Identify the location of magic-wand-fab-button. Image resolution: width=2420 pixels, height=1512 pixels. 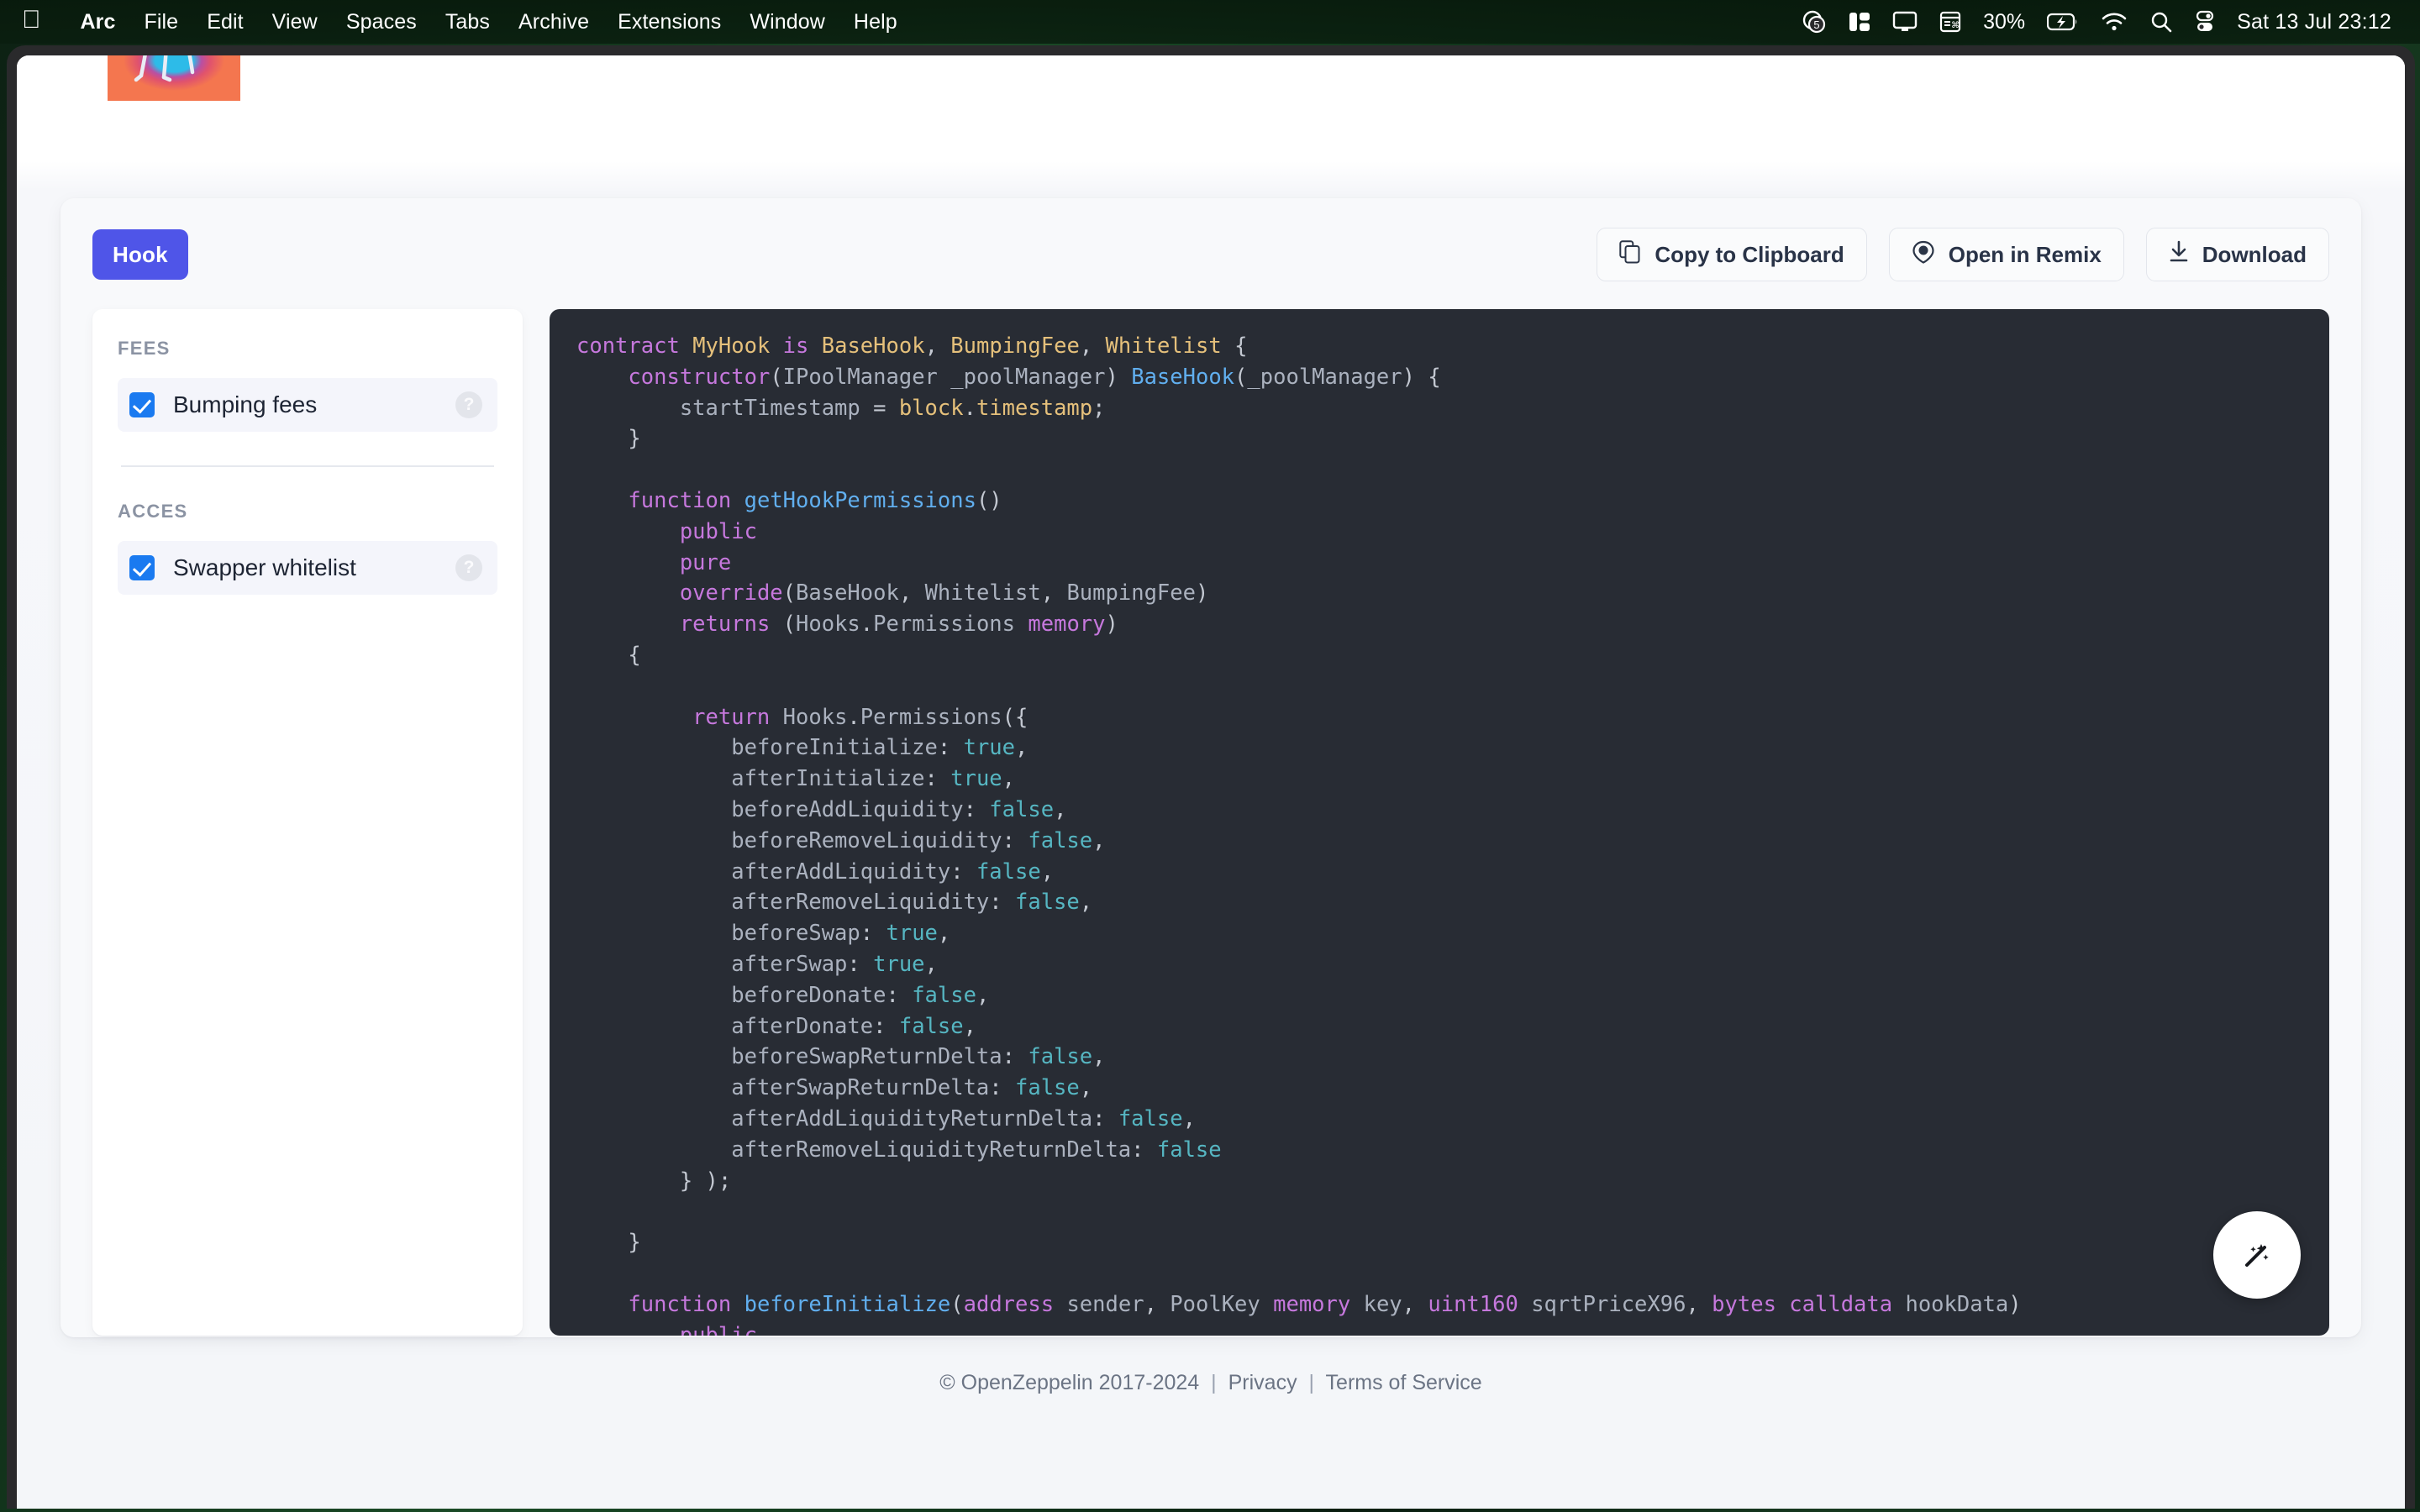
(2257, 1255).